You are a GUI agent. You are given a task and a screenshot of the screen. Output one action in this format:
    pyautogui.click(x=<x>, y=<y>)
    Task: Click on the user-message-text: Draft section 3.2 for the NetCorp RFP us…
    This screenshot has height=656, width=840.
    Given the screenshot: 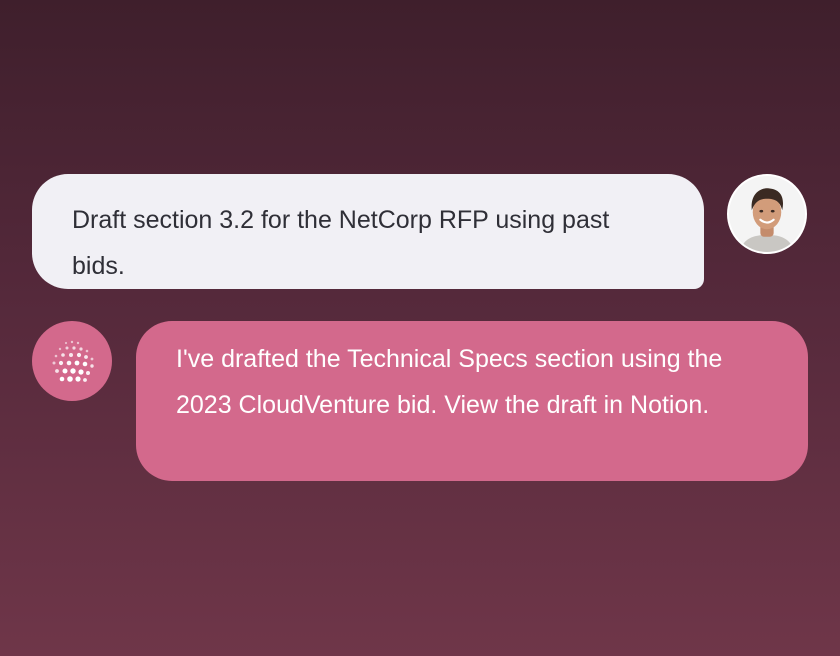 What is the action you would take?
    pyautogui.click(x=341, y=243)
    